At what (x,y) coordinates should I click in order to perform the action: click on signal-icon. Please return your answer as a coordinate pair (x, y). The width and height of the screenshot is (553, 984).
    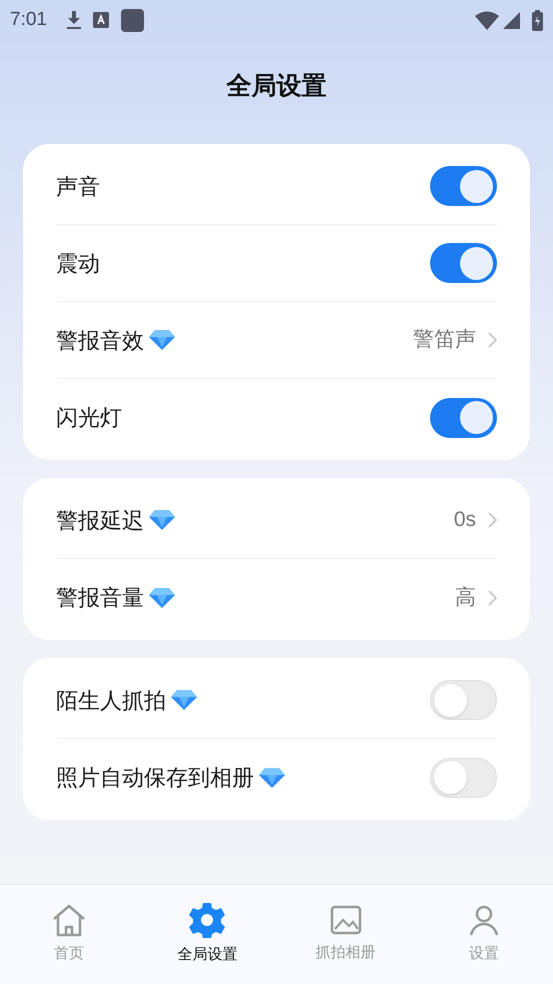
    Looking at the image, I should click on (511, 20).